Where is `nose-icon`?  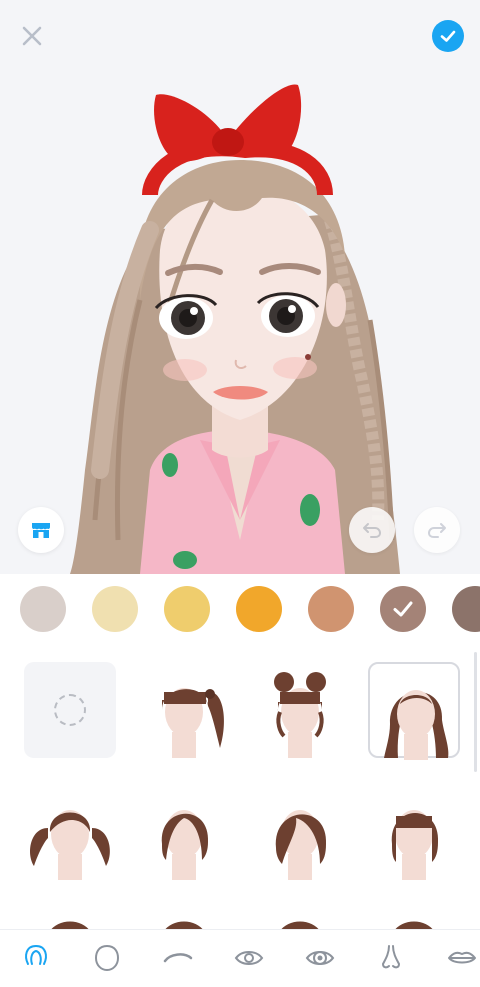
nose-icon is located at coordinates (391, 957).